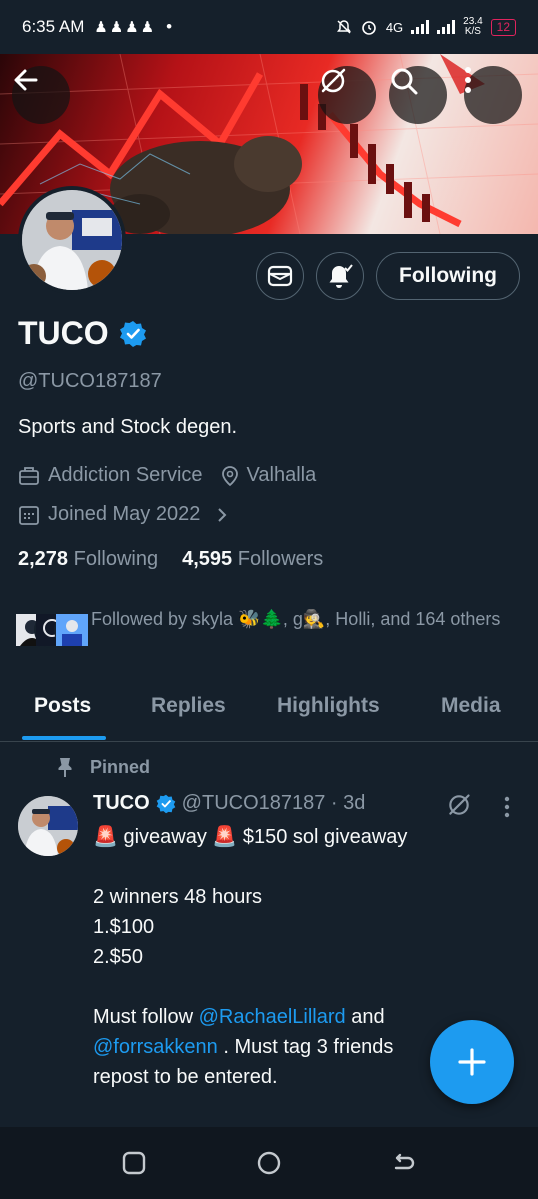 This screenshot has height=1199, width=538. Describe the element at coordinates (273, 803) in the screenshot. I see `post-handle-time: @TUCO187187 · 3d` at that location.